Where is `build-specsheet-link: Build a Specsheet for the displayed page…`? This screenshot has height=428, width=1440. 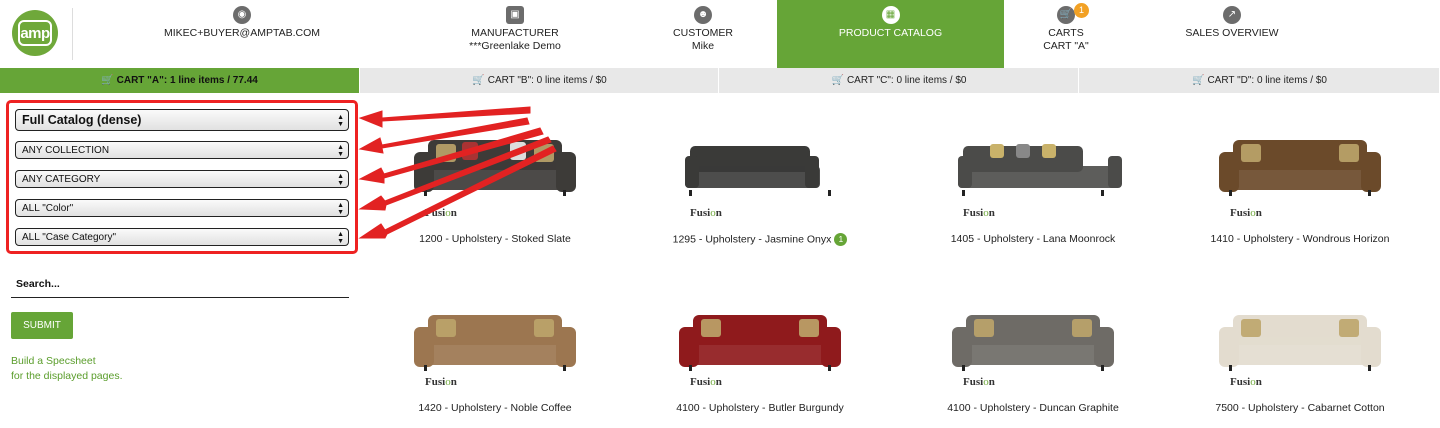 build-specsheet-link: Build a Specsheet for the displayed page… is located at coordinates (67, 369).